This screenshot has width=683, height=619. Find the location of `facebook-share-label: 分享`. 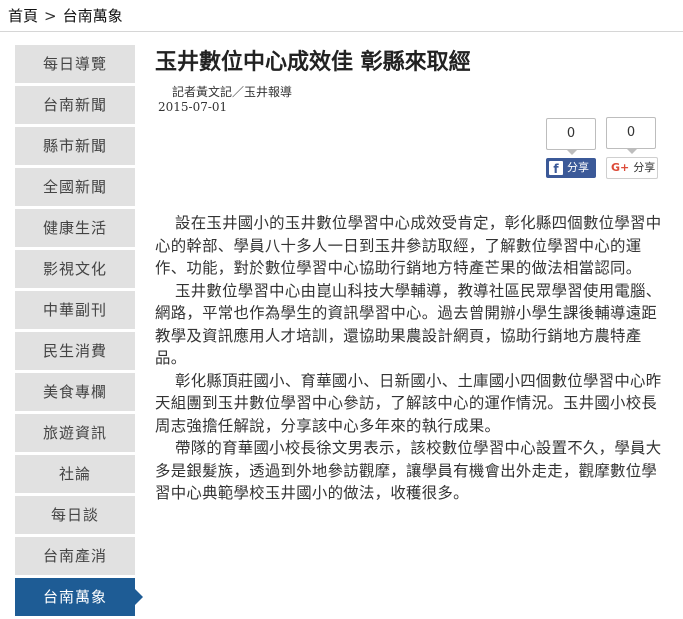

facebook-share-label: 分享 is located at coordinates (578, 167).